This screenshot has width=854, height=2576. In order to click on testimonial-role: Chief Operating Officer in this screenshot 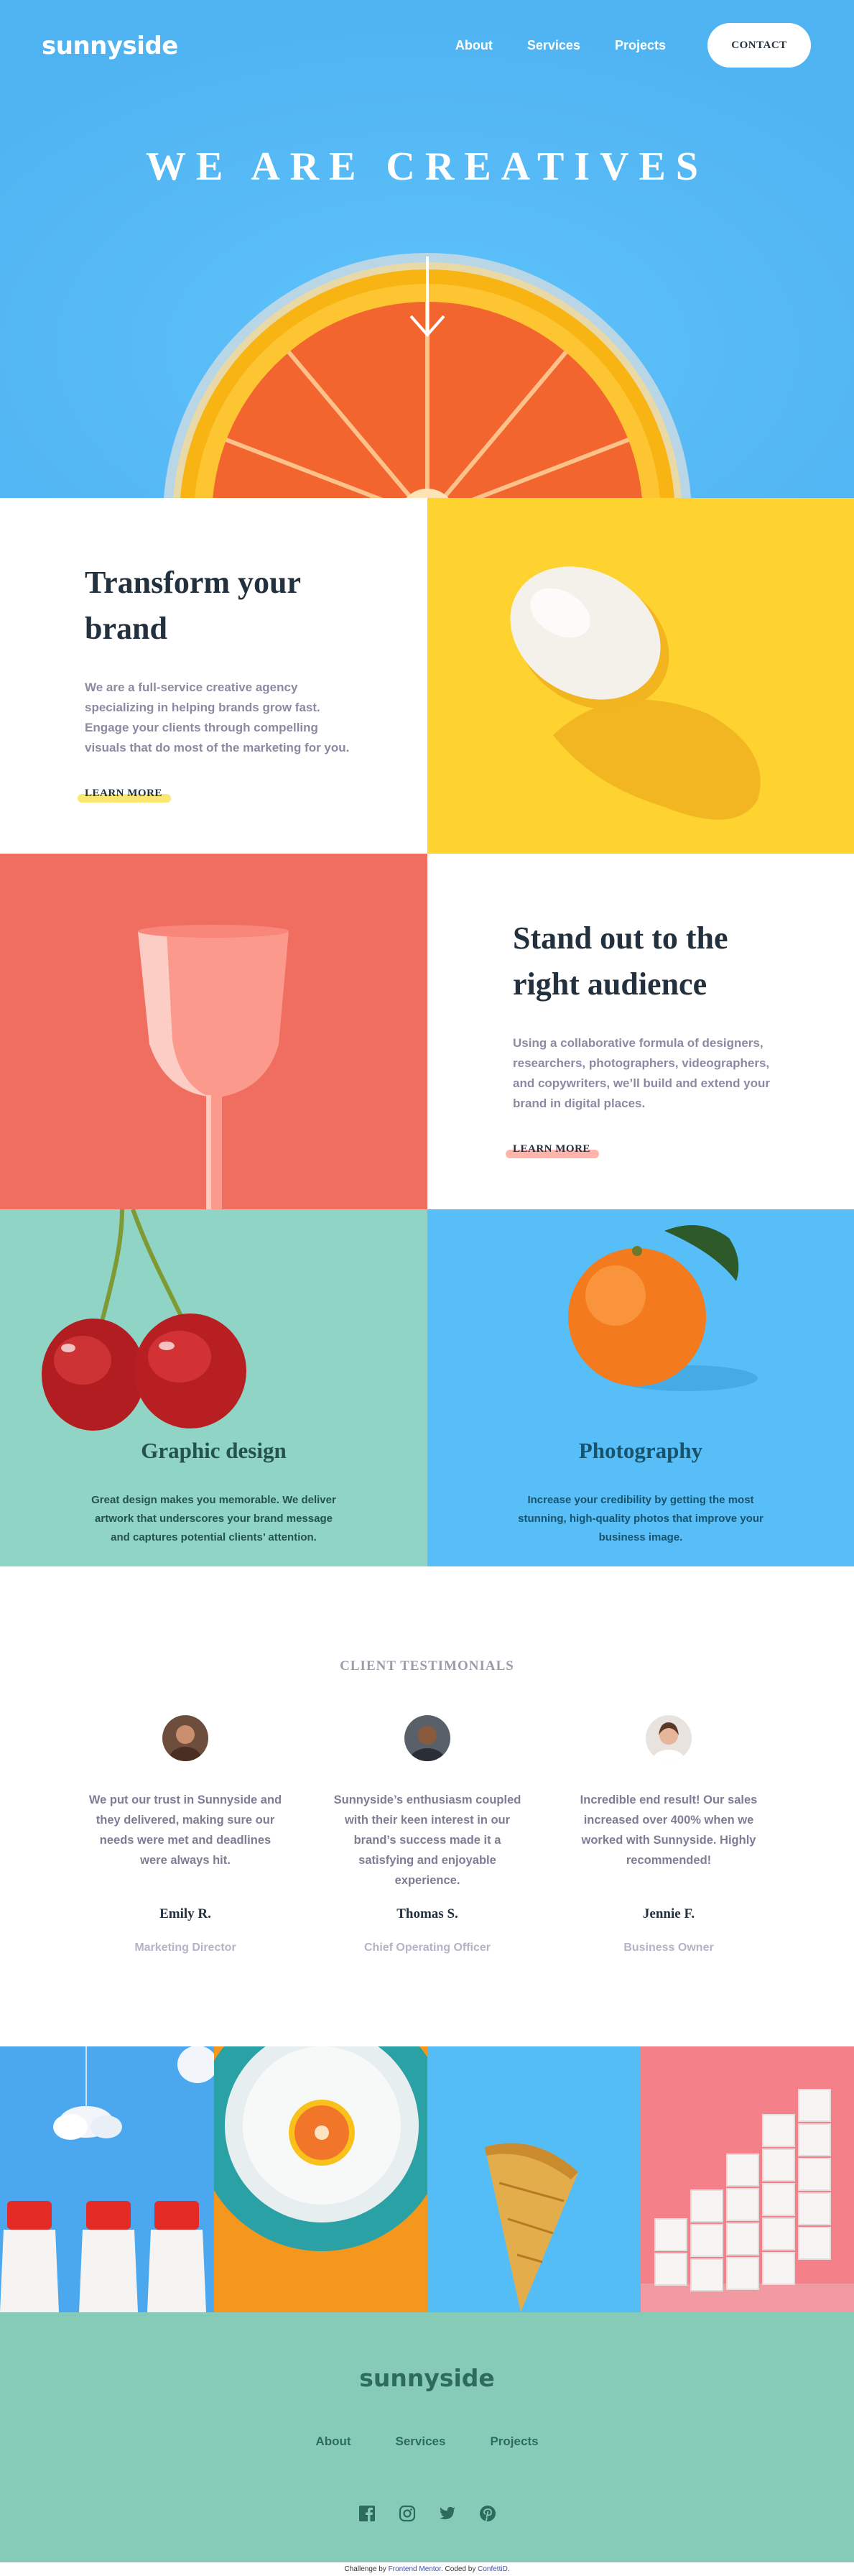, I will do `click(427, 1948)`.